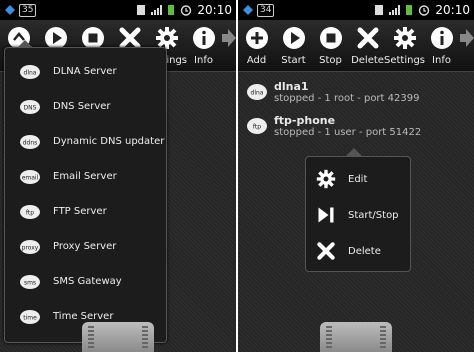  Describe the element at coordinates (80, 211) in the screenshot. I see `menu-item-label: FTP Server` at that location.